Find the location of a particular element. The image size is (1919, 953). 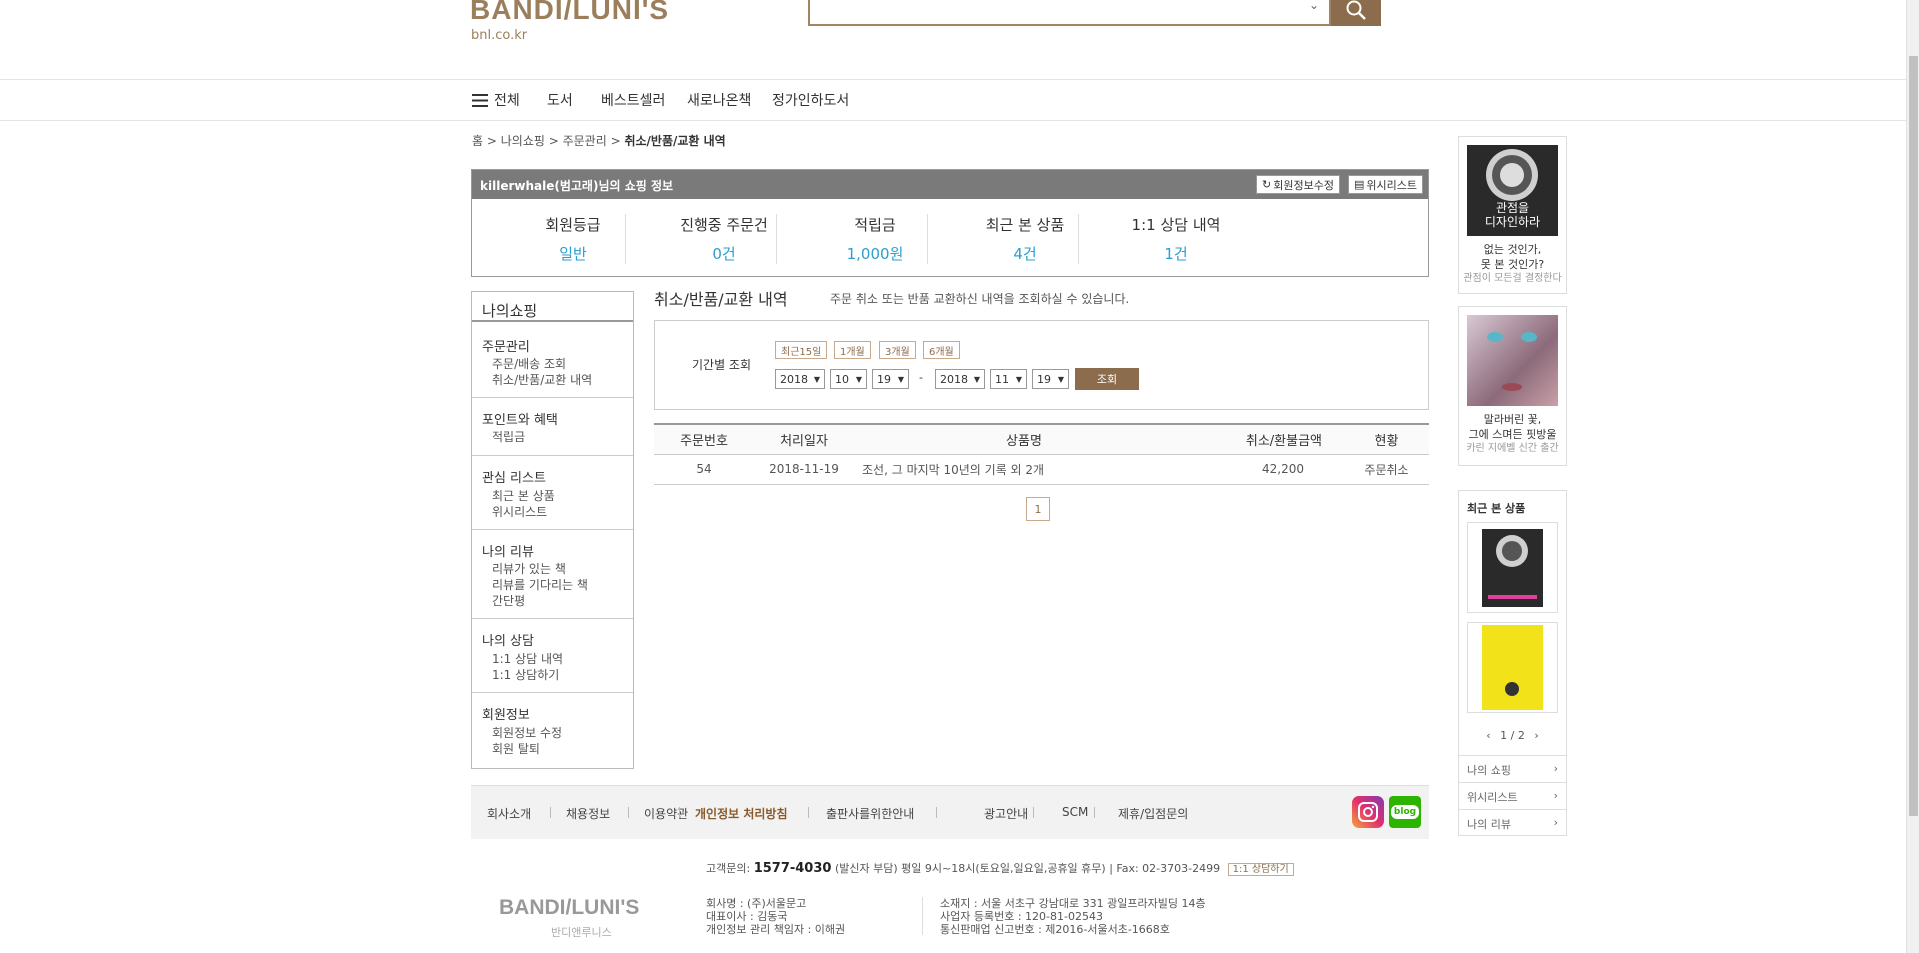

sidebar-item-short-review: 간단평 is located at coordinates (508, 600).